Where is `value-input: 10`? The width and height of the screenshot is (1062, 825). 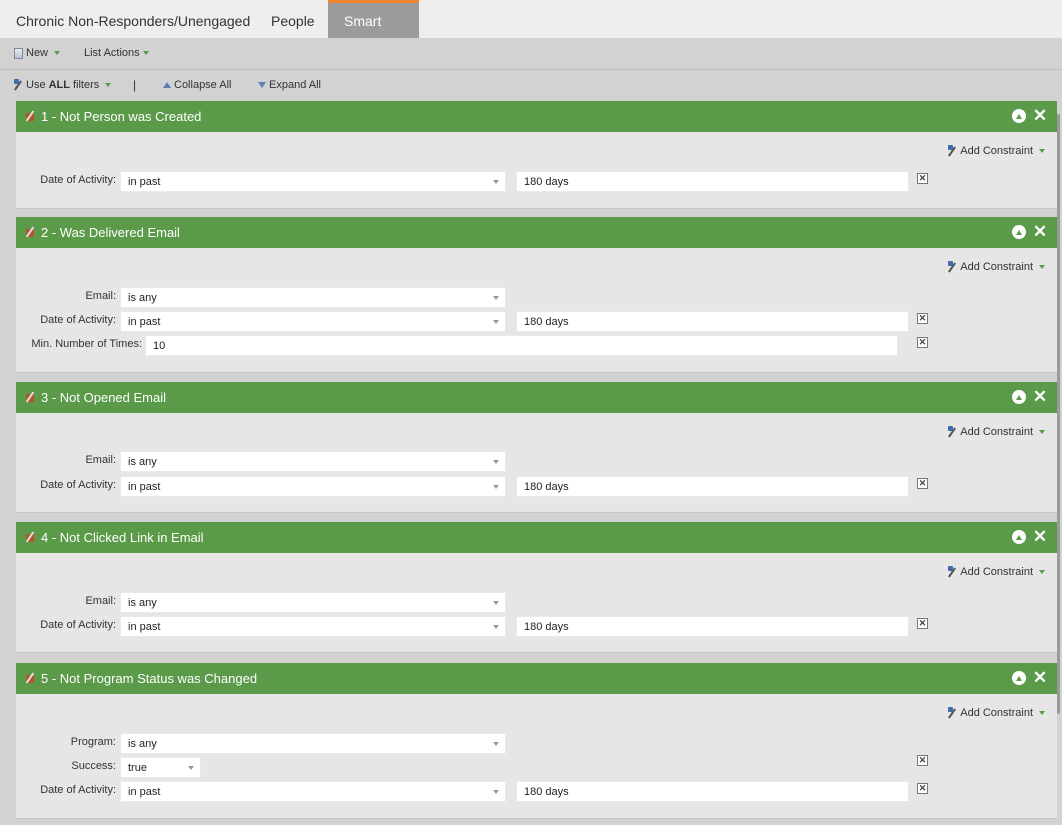 value-input: 10 is located at coordinates (521, 345).